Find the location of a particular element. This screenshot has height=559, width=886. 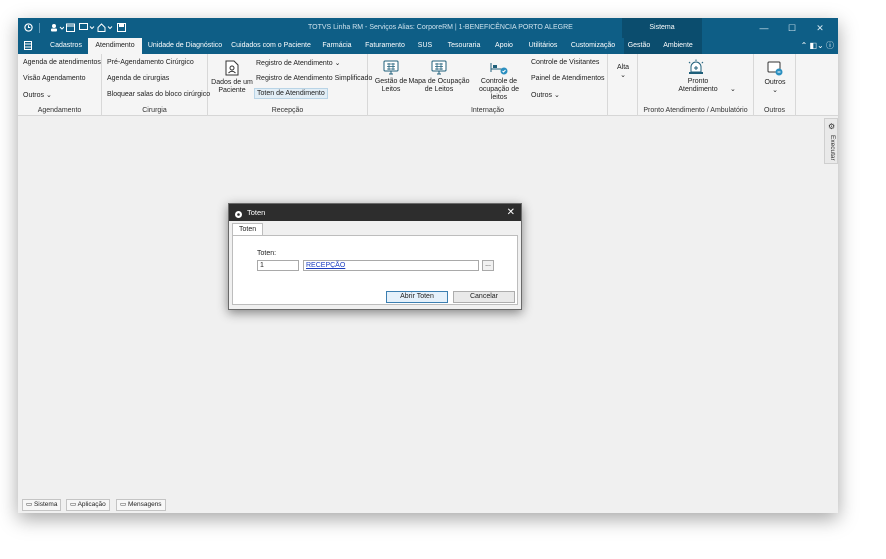

tab-farmacia: Farmácia is located at coordinates (337, 46).